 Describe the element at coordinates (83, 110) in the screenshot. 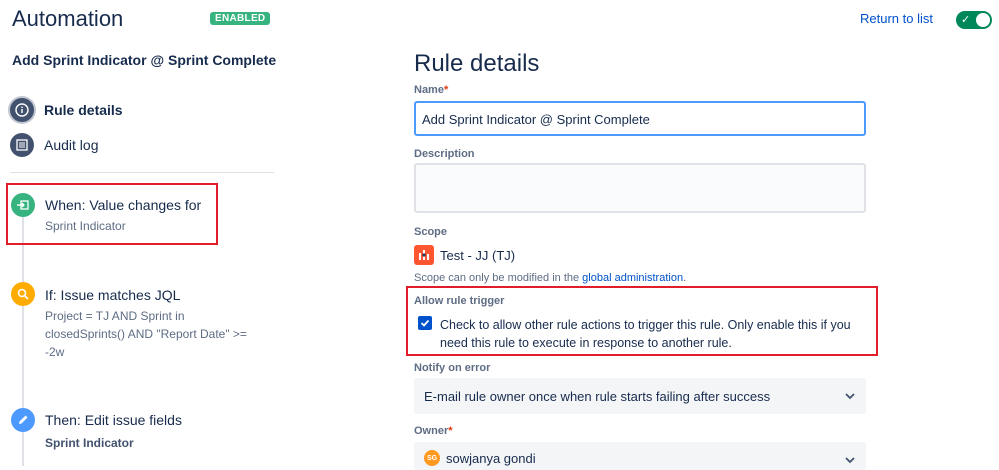

I see `nav-label: Rule details` at that location.